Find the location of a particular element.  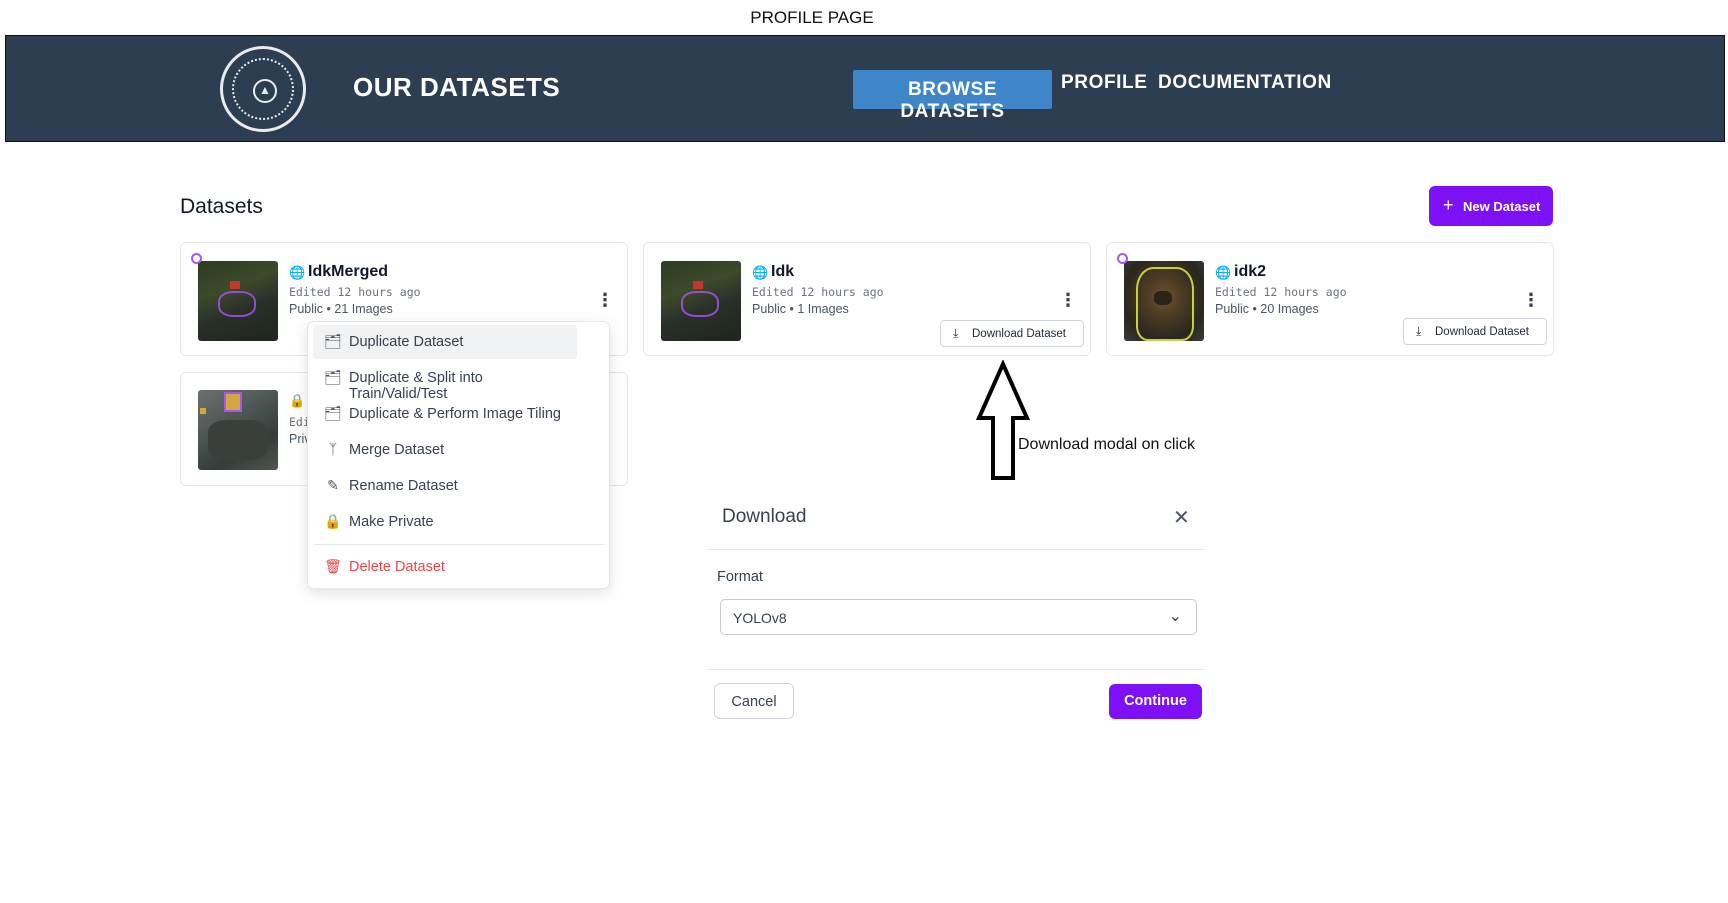

plus-icon: + is located at coordinates (1448, 205).